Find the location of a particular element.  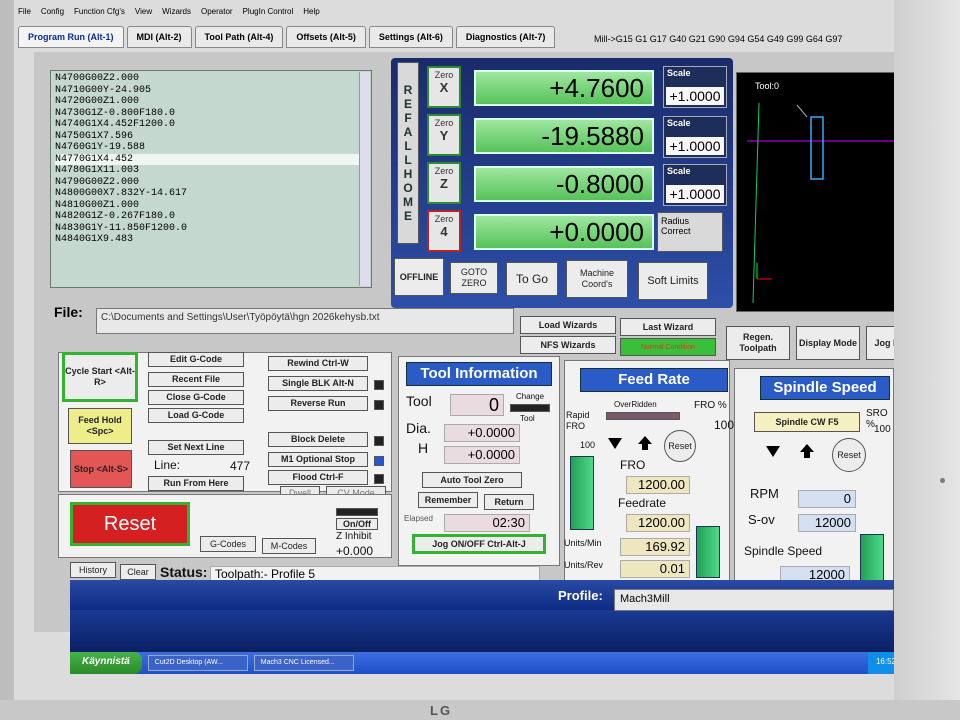

sro-down-icon is located at coordinates (773, 451).